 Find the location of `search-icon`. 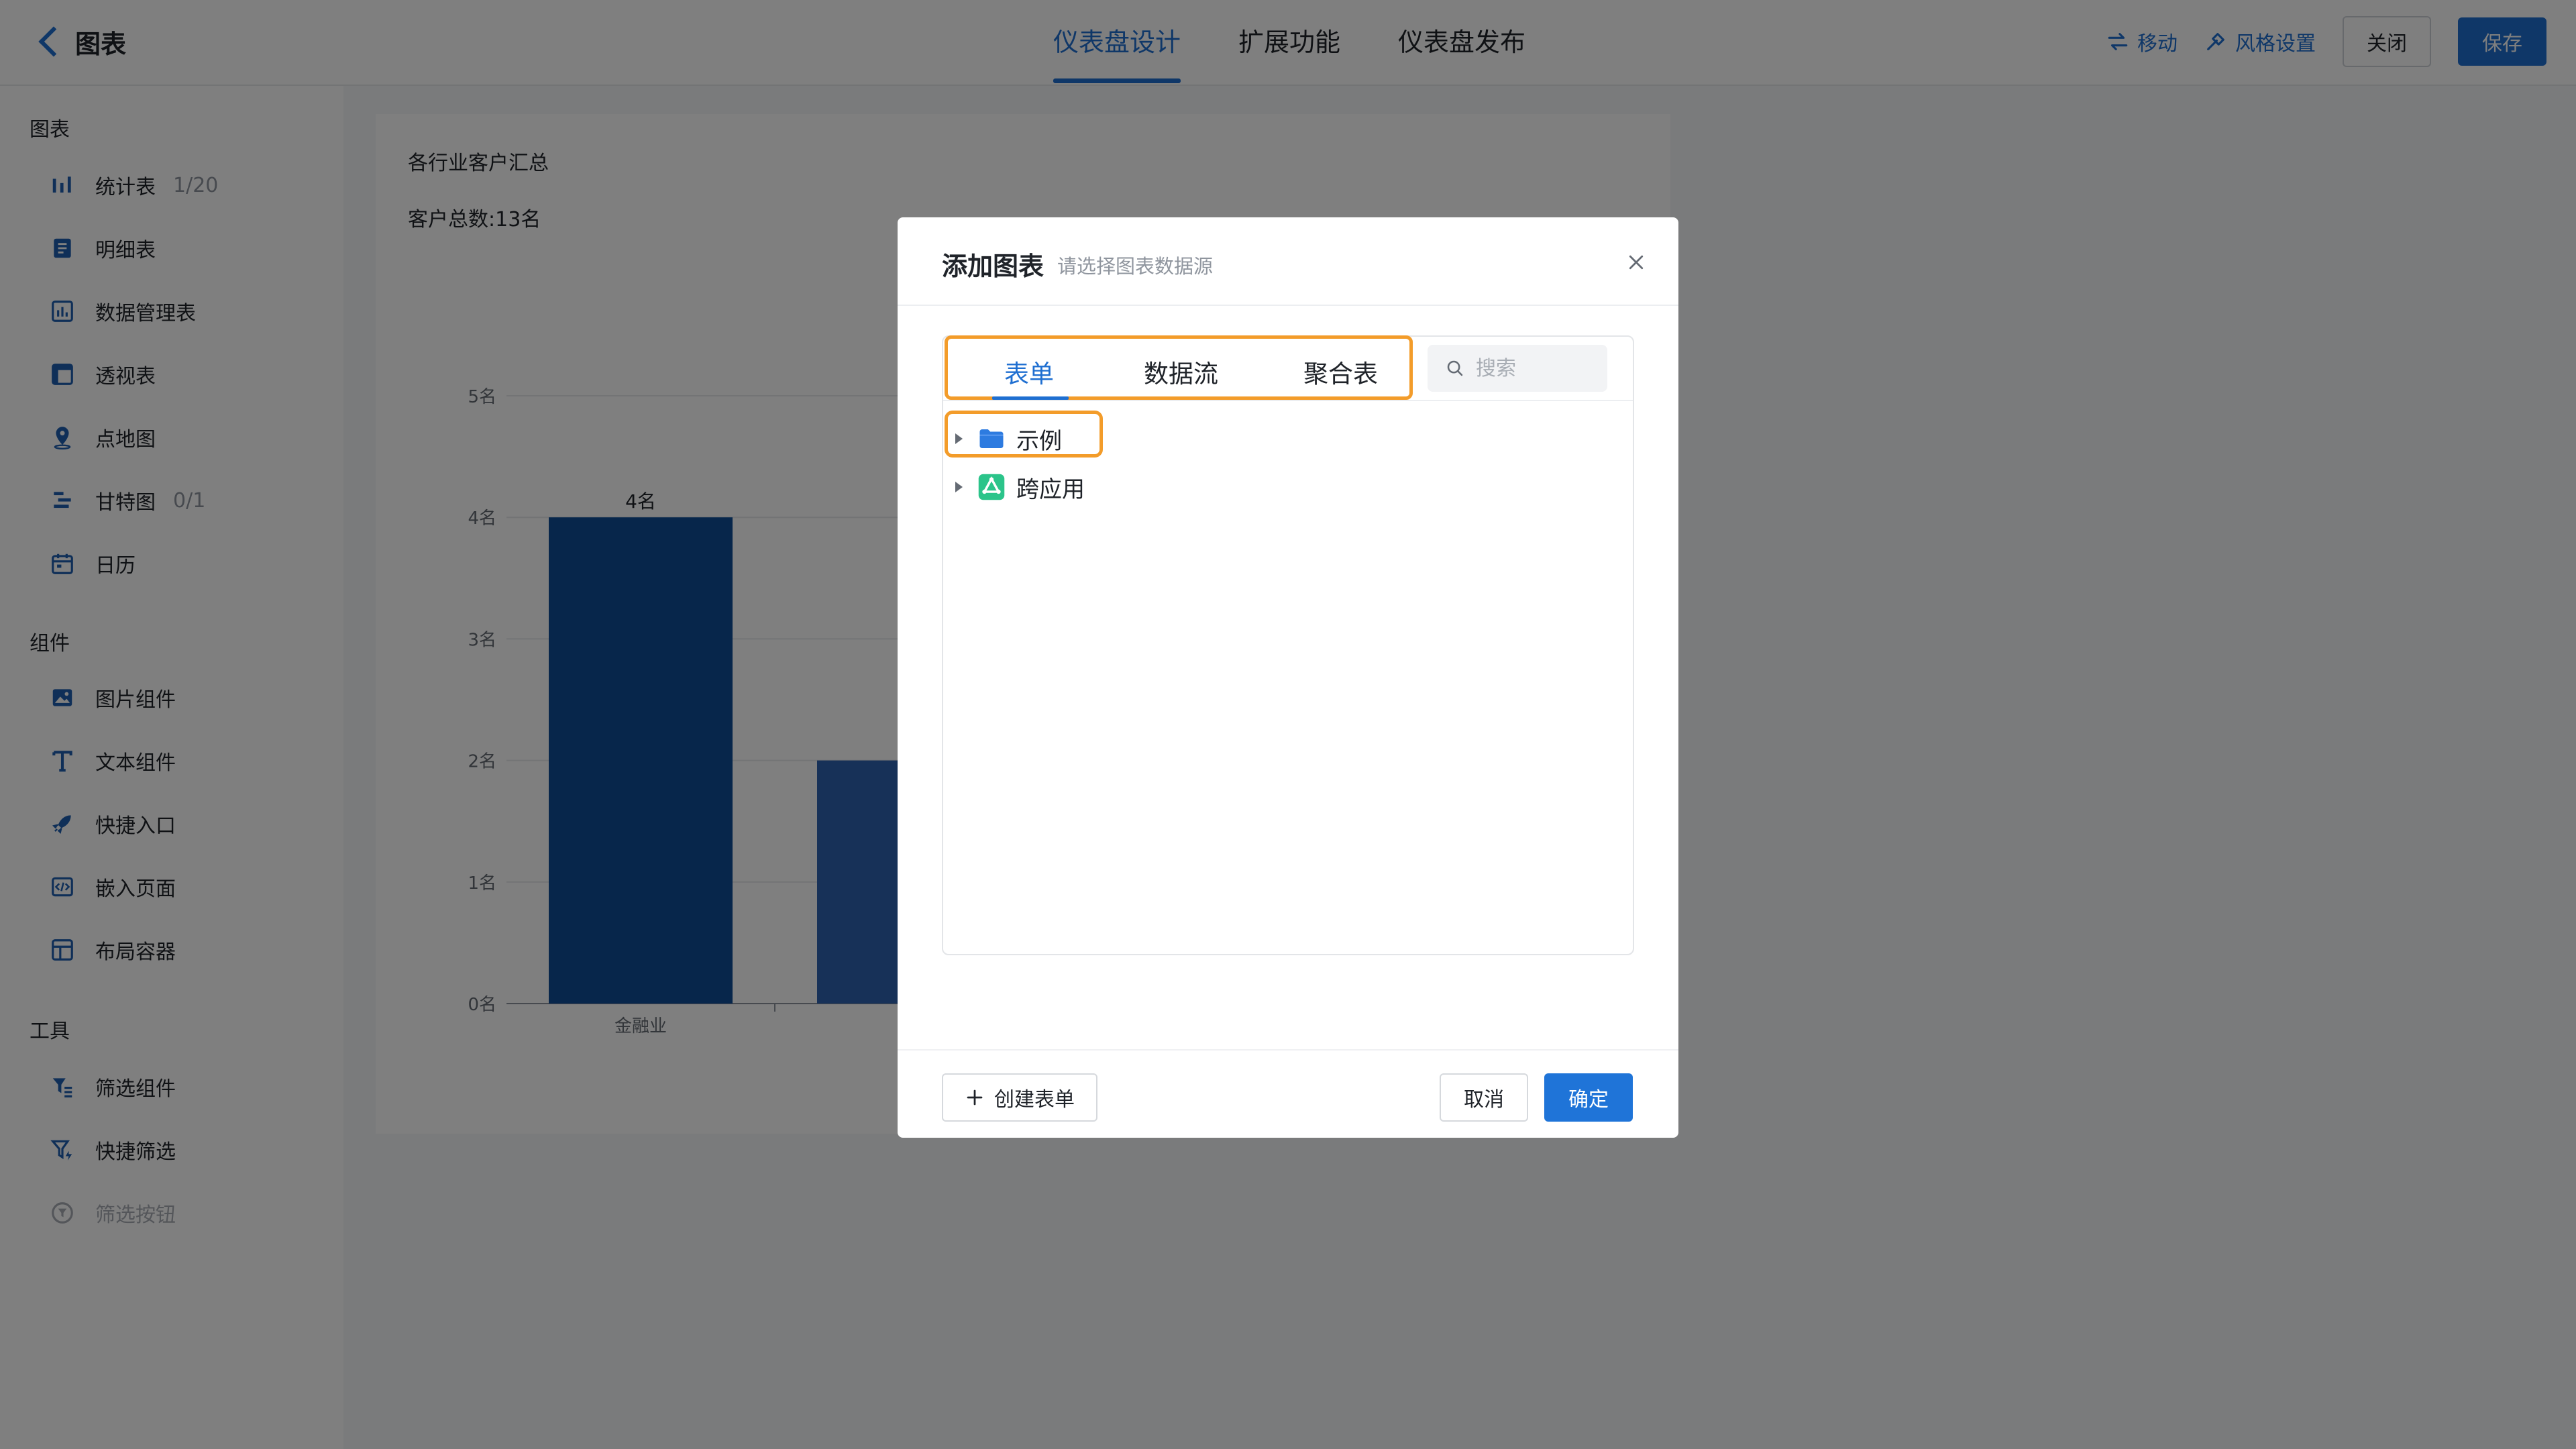

search-icon is located at coordinates (1455, 368).